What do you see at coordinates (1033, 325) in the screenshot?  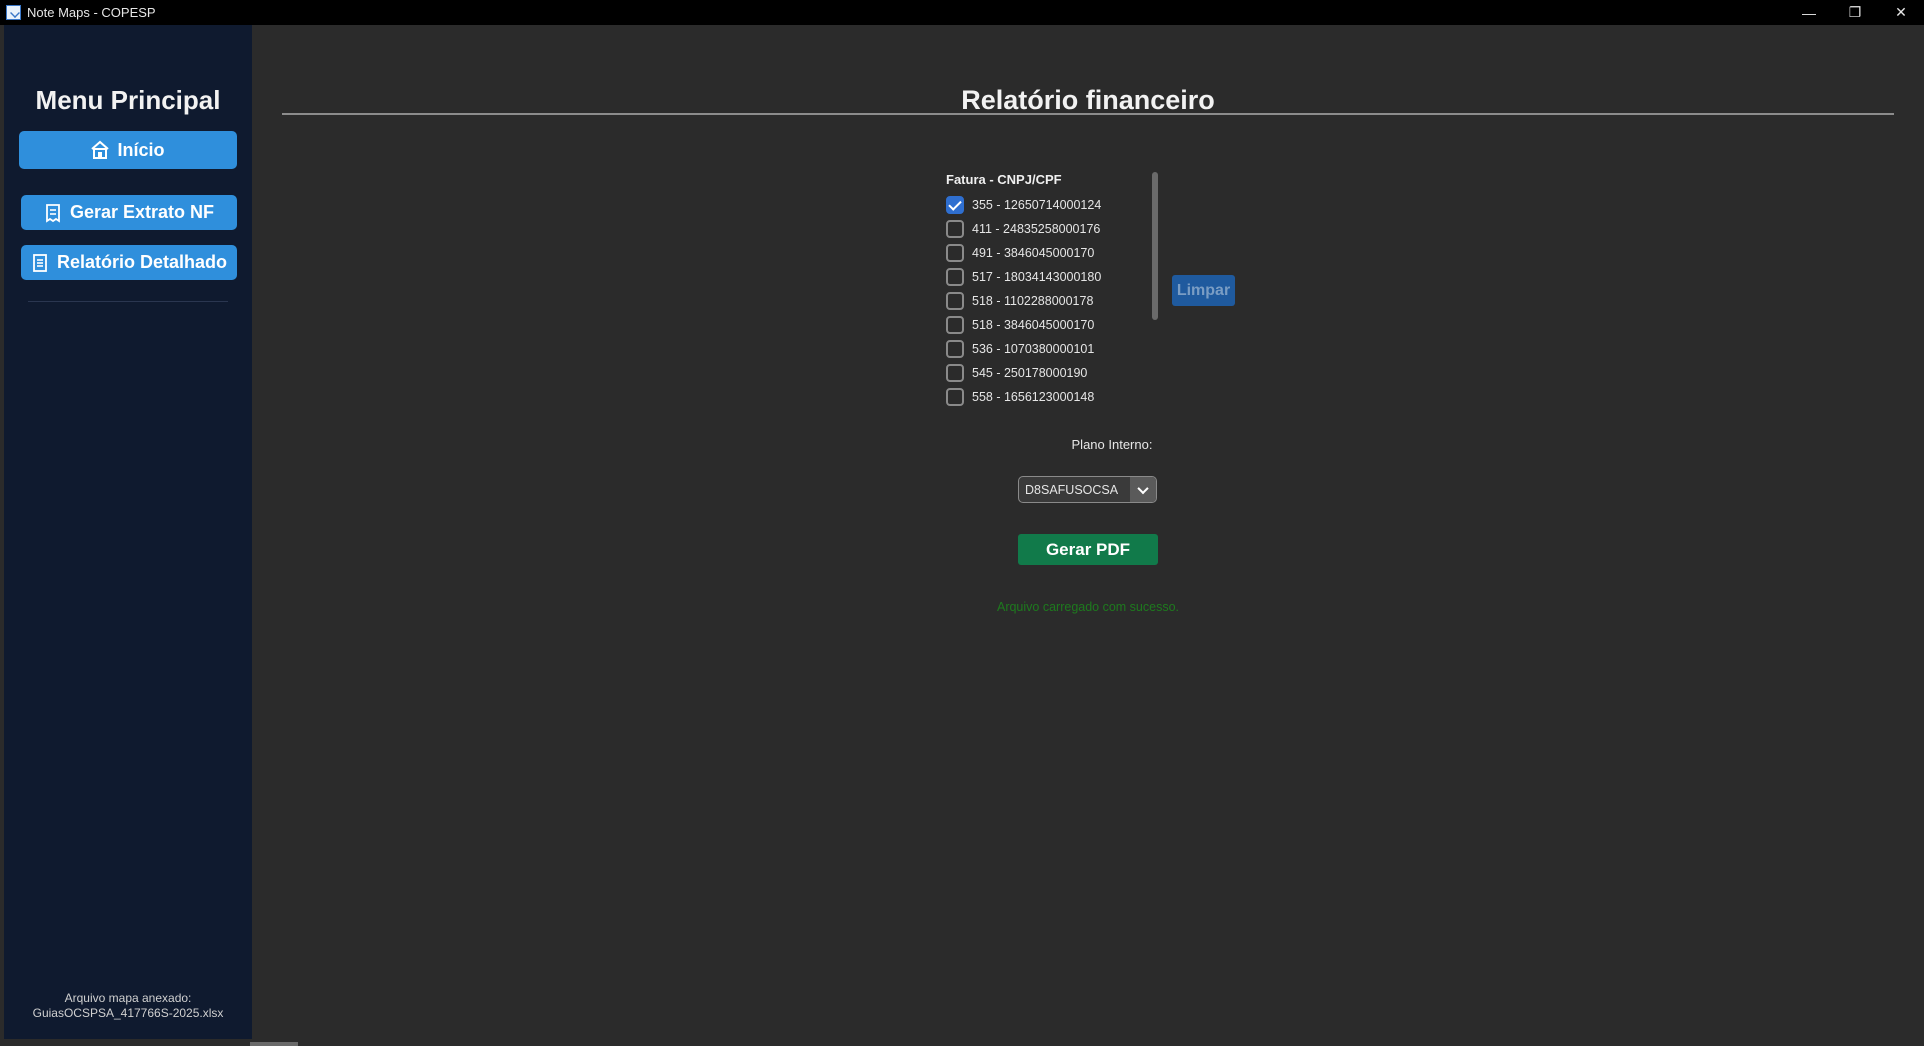 I see `fatura-item-label: 518 - 3846045000170` at bounding box center [1033, 325].